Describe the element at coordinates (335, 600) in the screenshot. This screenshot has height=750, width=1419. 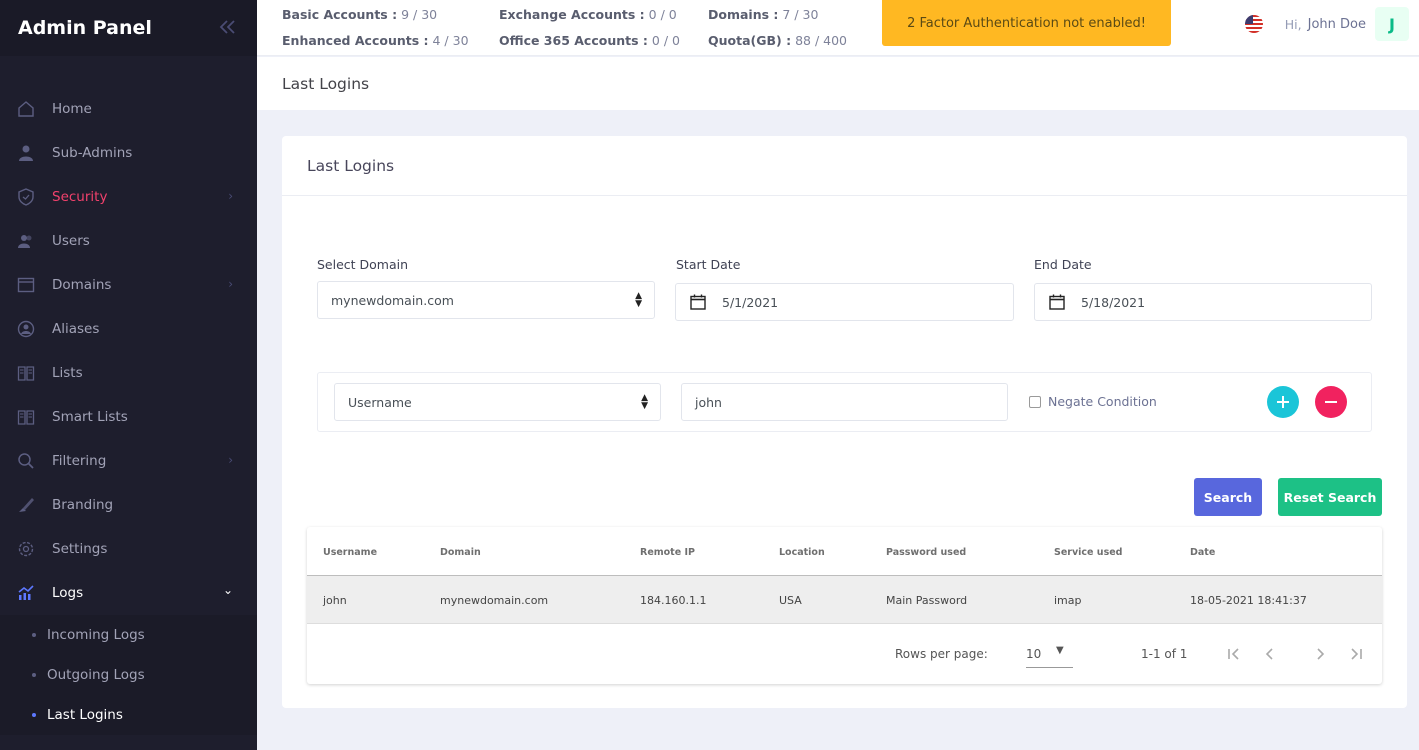
I see `table-cell: john` at that location.